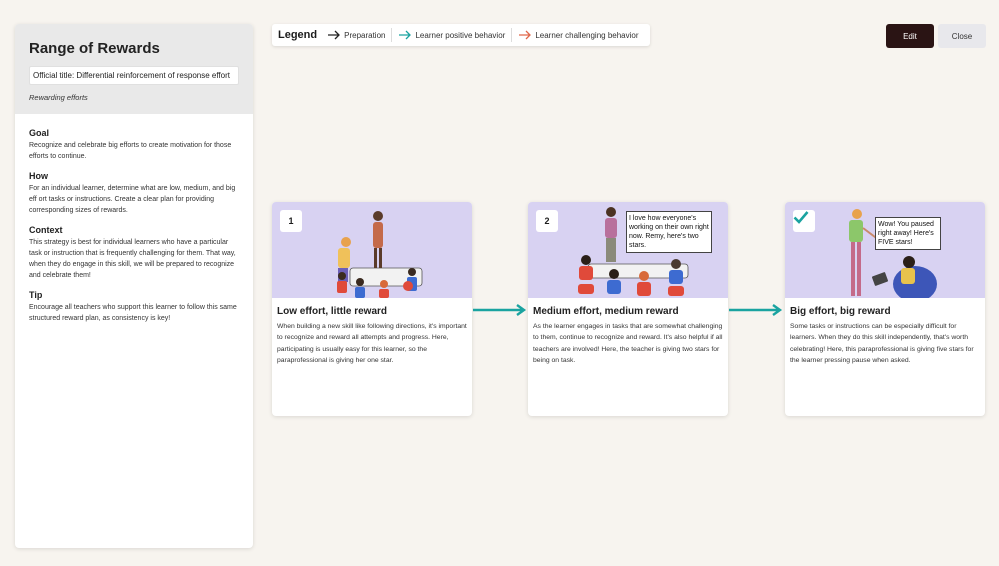  I want to click on legend-label: Learner challenging behavior, so click(587, 35).